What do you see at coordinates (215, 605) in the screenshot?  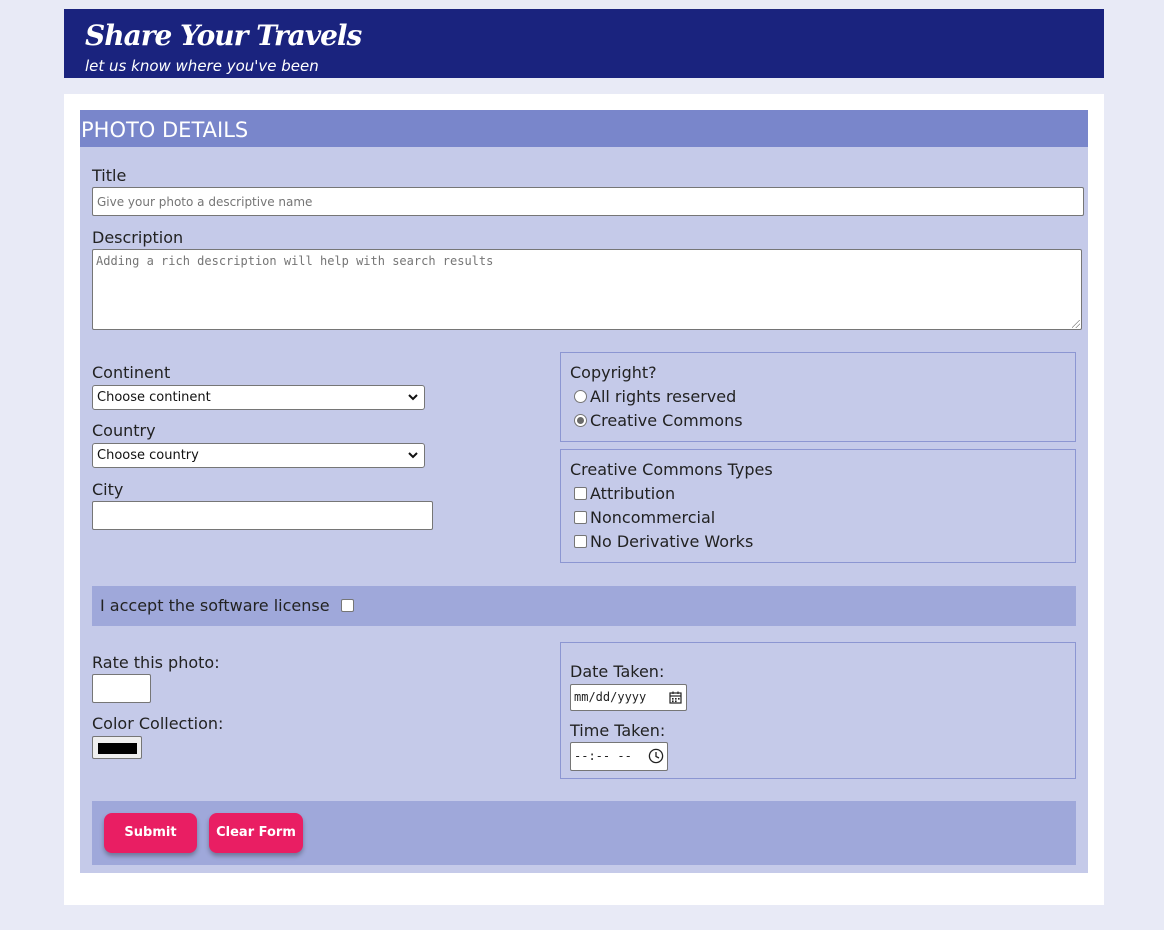 I see `license-label: I accept the software license` at bounding box center [215, 605].